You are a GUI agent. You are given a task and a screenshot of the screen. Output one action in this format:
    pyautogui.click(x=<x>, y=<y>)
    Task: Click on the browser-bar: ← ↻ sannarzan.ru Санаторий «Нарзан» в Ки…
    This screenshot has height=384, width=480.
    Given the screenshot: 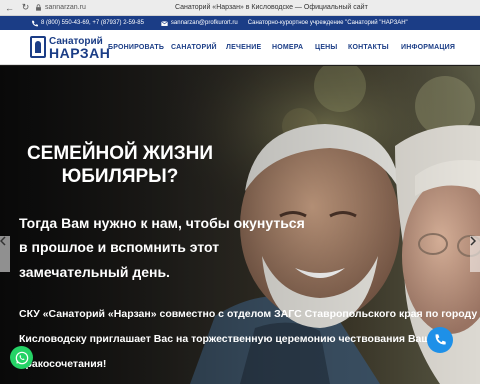 What is the action you would take?
    pyautogui.click(x=240, y=8)
    